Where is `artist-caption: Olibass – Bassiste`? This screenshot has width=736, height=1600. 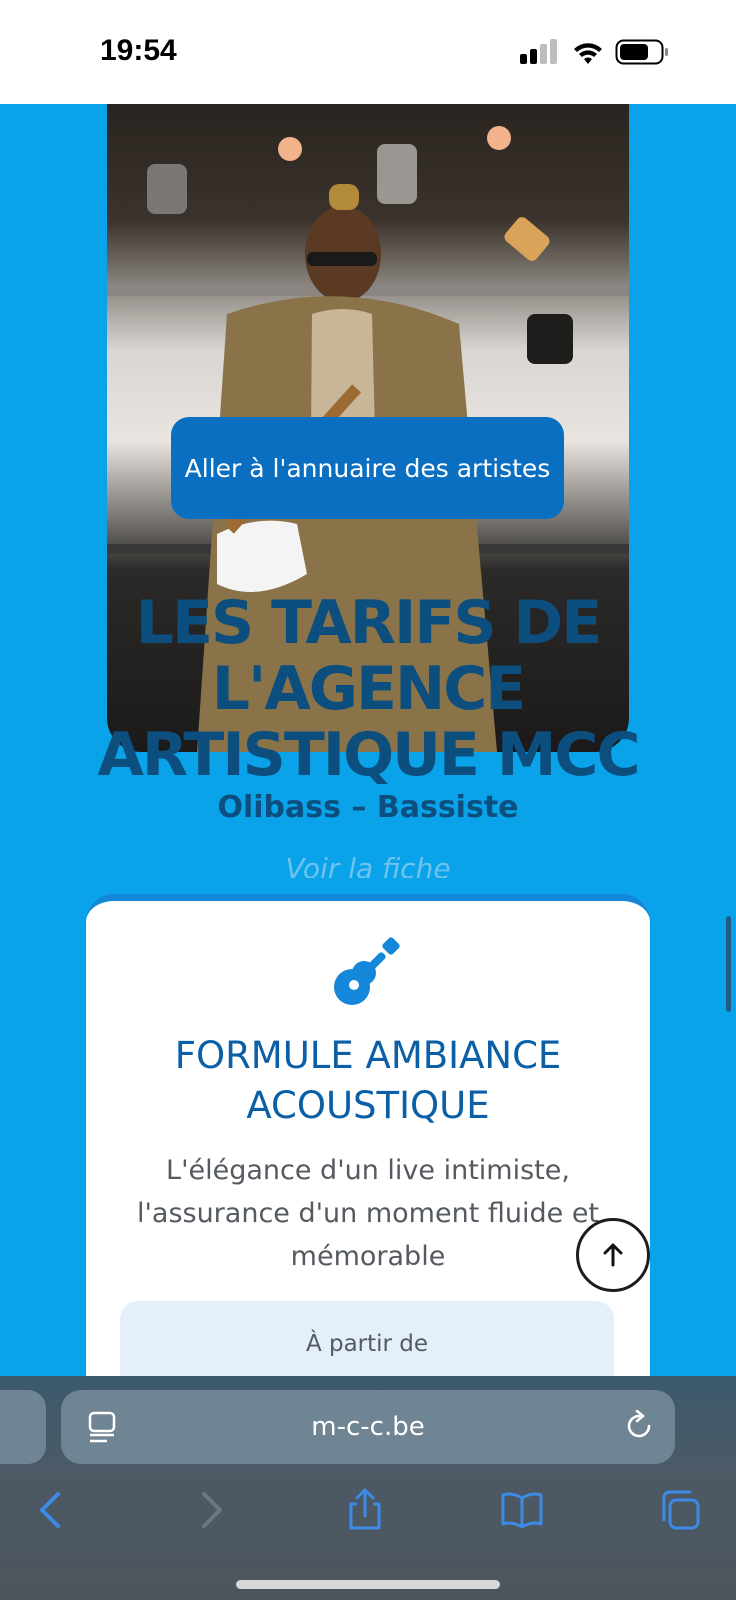 artist-caption: Olibass – Bassiste is located at coordinates (368, 807).